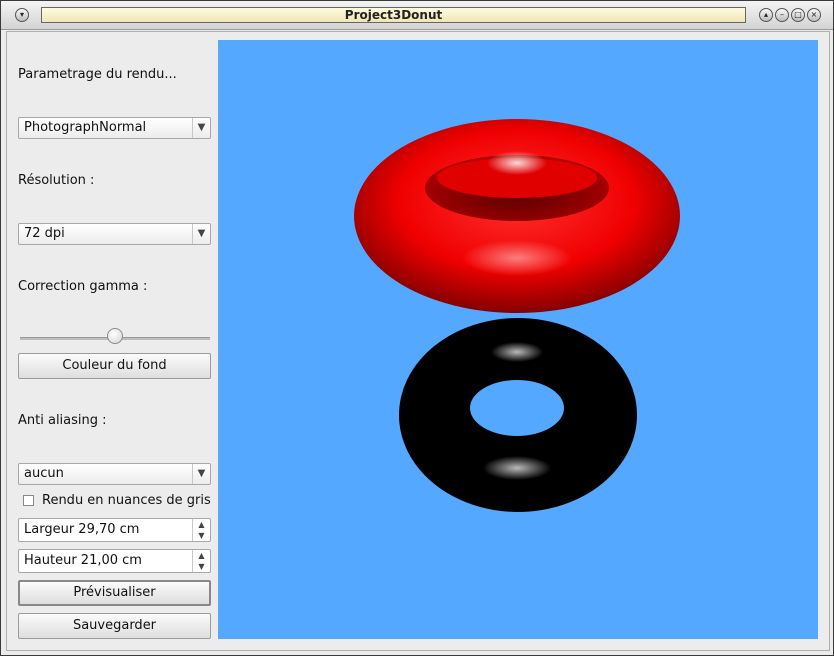 This screenshot has height=656, width=834. I want to click on width-spinbox: Largeur 29,70 cm ▲ ▼, so click(114, 530).